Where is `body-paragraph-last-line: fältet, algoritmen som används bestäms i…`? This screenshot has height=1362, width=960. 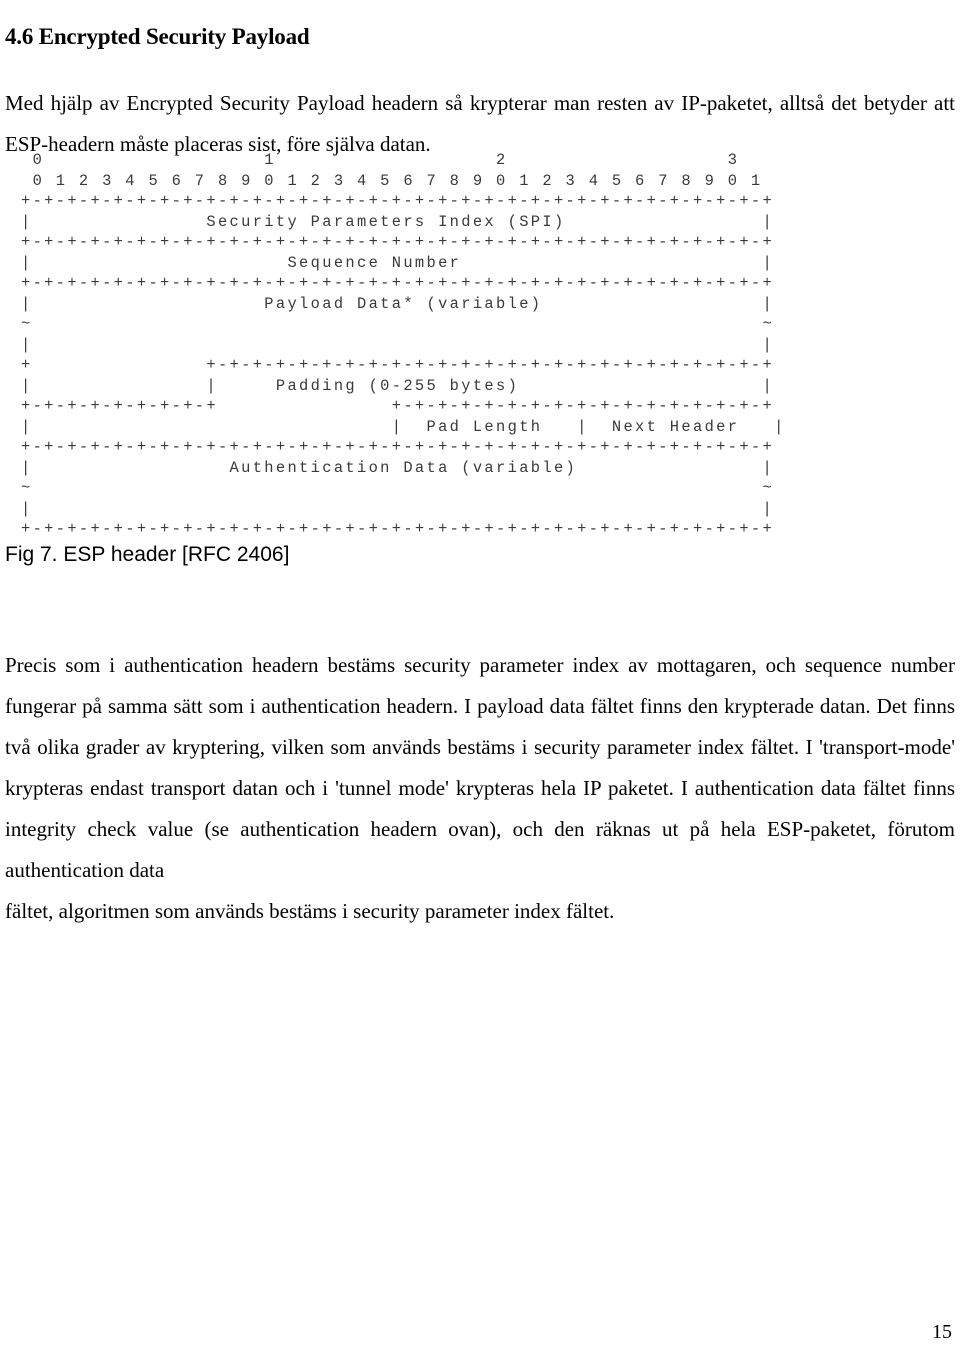
body-paragraph-last-line: fältet, algoritmen som används bestäms i… is located at coordinates (310, 911).